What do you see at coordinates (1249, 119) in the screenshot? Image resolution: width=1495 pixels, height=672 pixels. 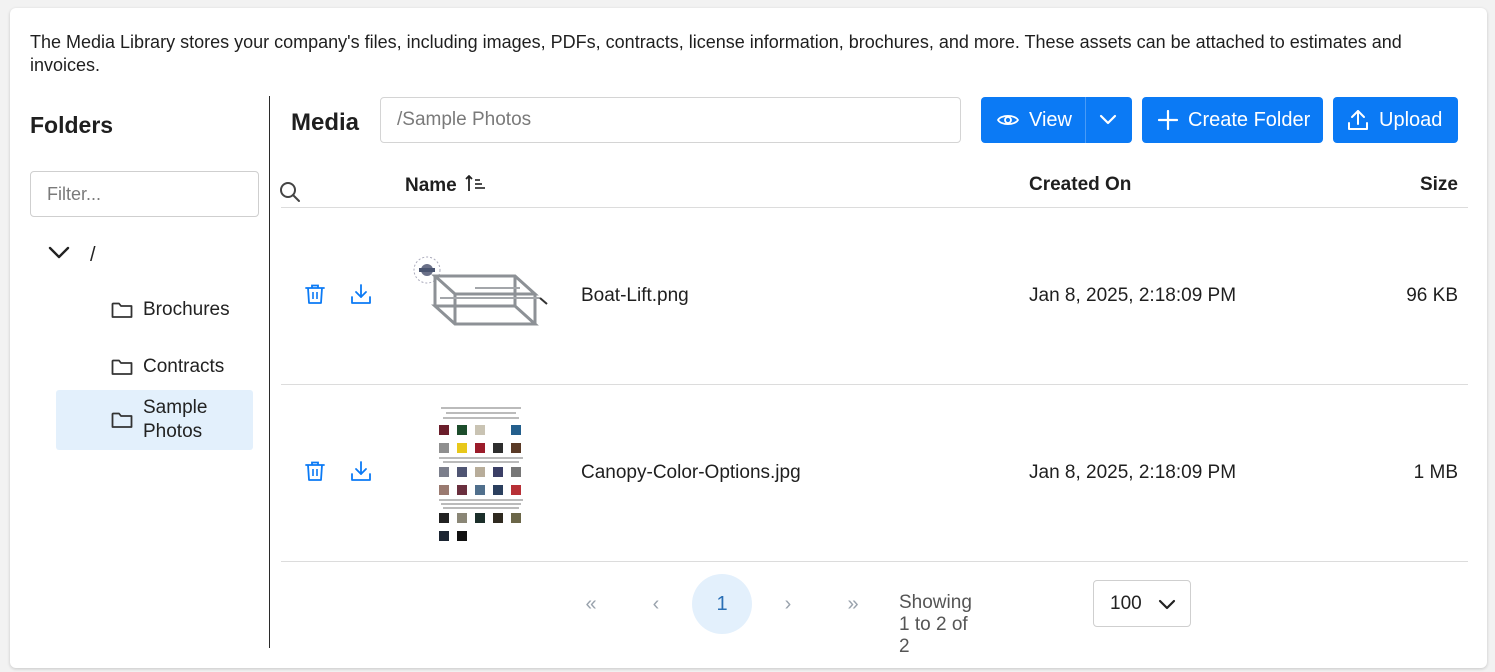 I see `create-folder-label: Create Folder` at bounding box center [1249, 119].